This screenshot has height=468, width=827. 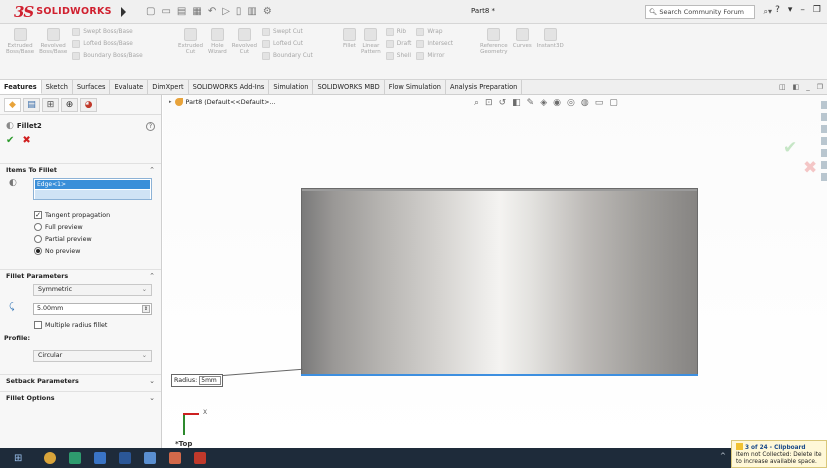 What do you see at coordinates (723, 456) in the screenshot?
I see `show-hidden-icons-icon: ^` at bounding box center [723, 456].